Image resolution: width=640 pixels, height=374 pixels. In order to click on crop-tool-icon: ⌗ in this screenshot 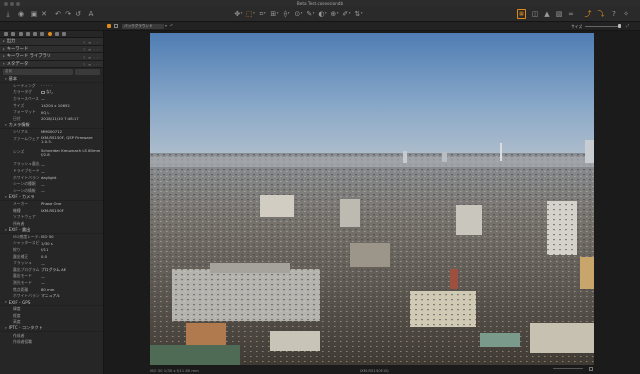, I will do `click(262, 14)`.